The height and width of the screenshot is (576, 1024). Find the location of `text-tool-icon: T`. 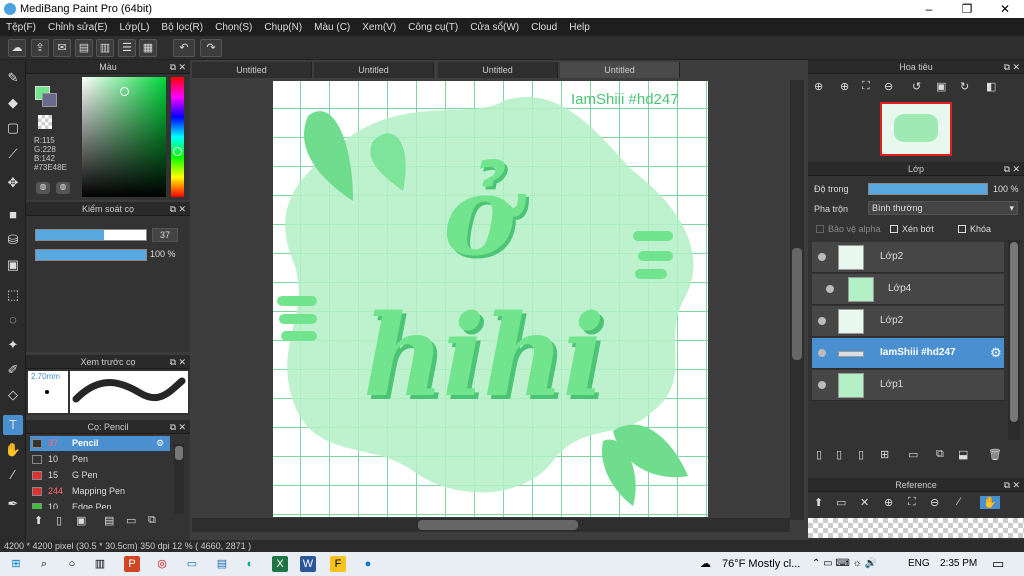

text-tool-icon: T is located at coordinates (13, 425).